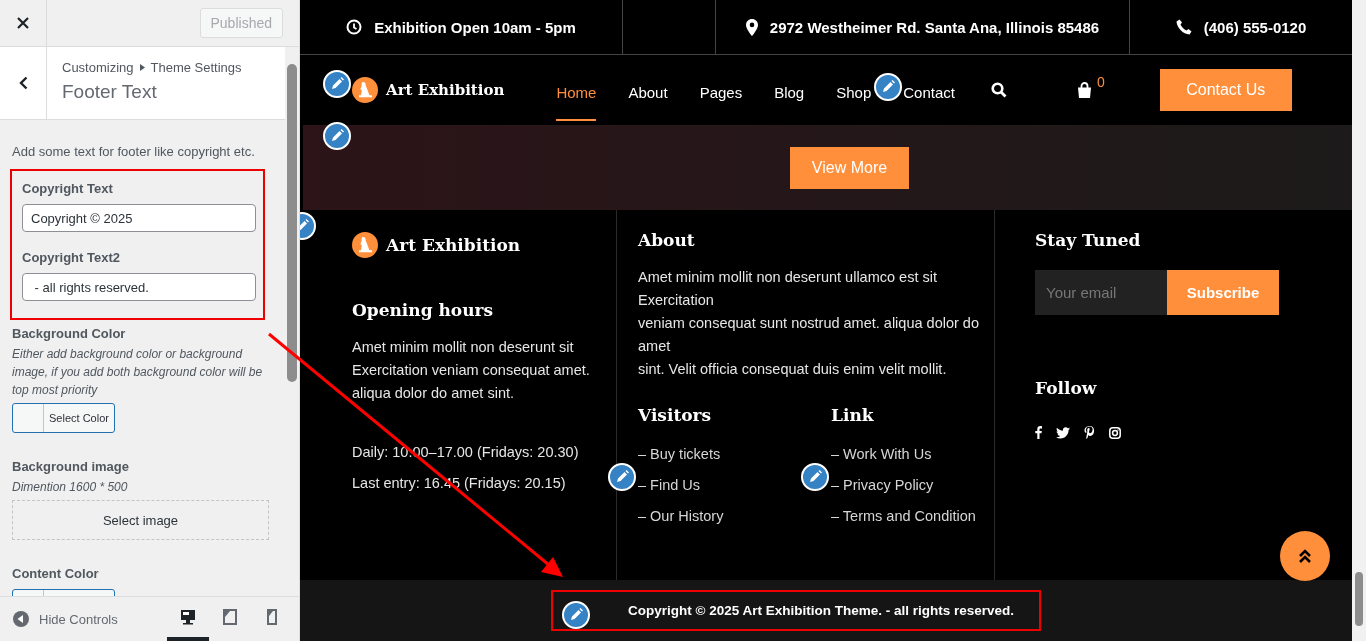 The width and height of the screenshot is (1366, 641). Describe the element at coordinates (1100, 82) in the screenshot. I see `cart-count: 0` at that location.